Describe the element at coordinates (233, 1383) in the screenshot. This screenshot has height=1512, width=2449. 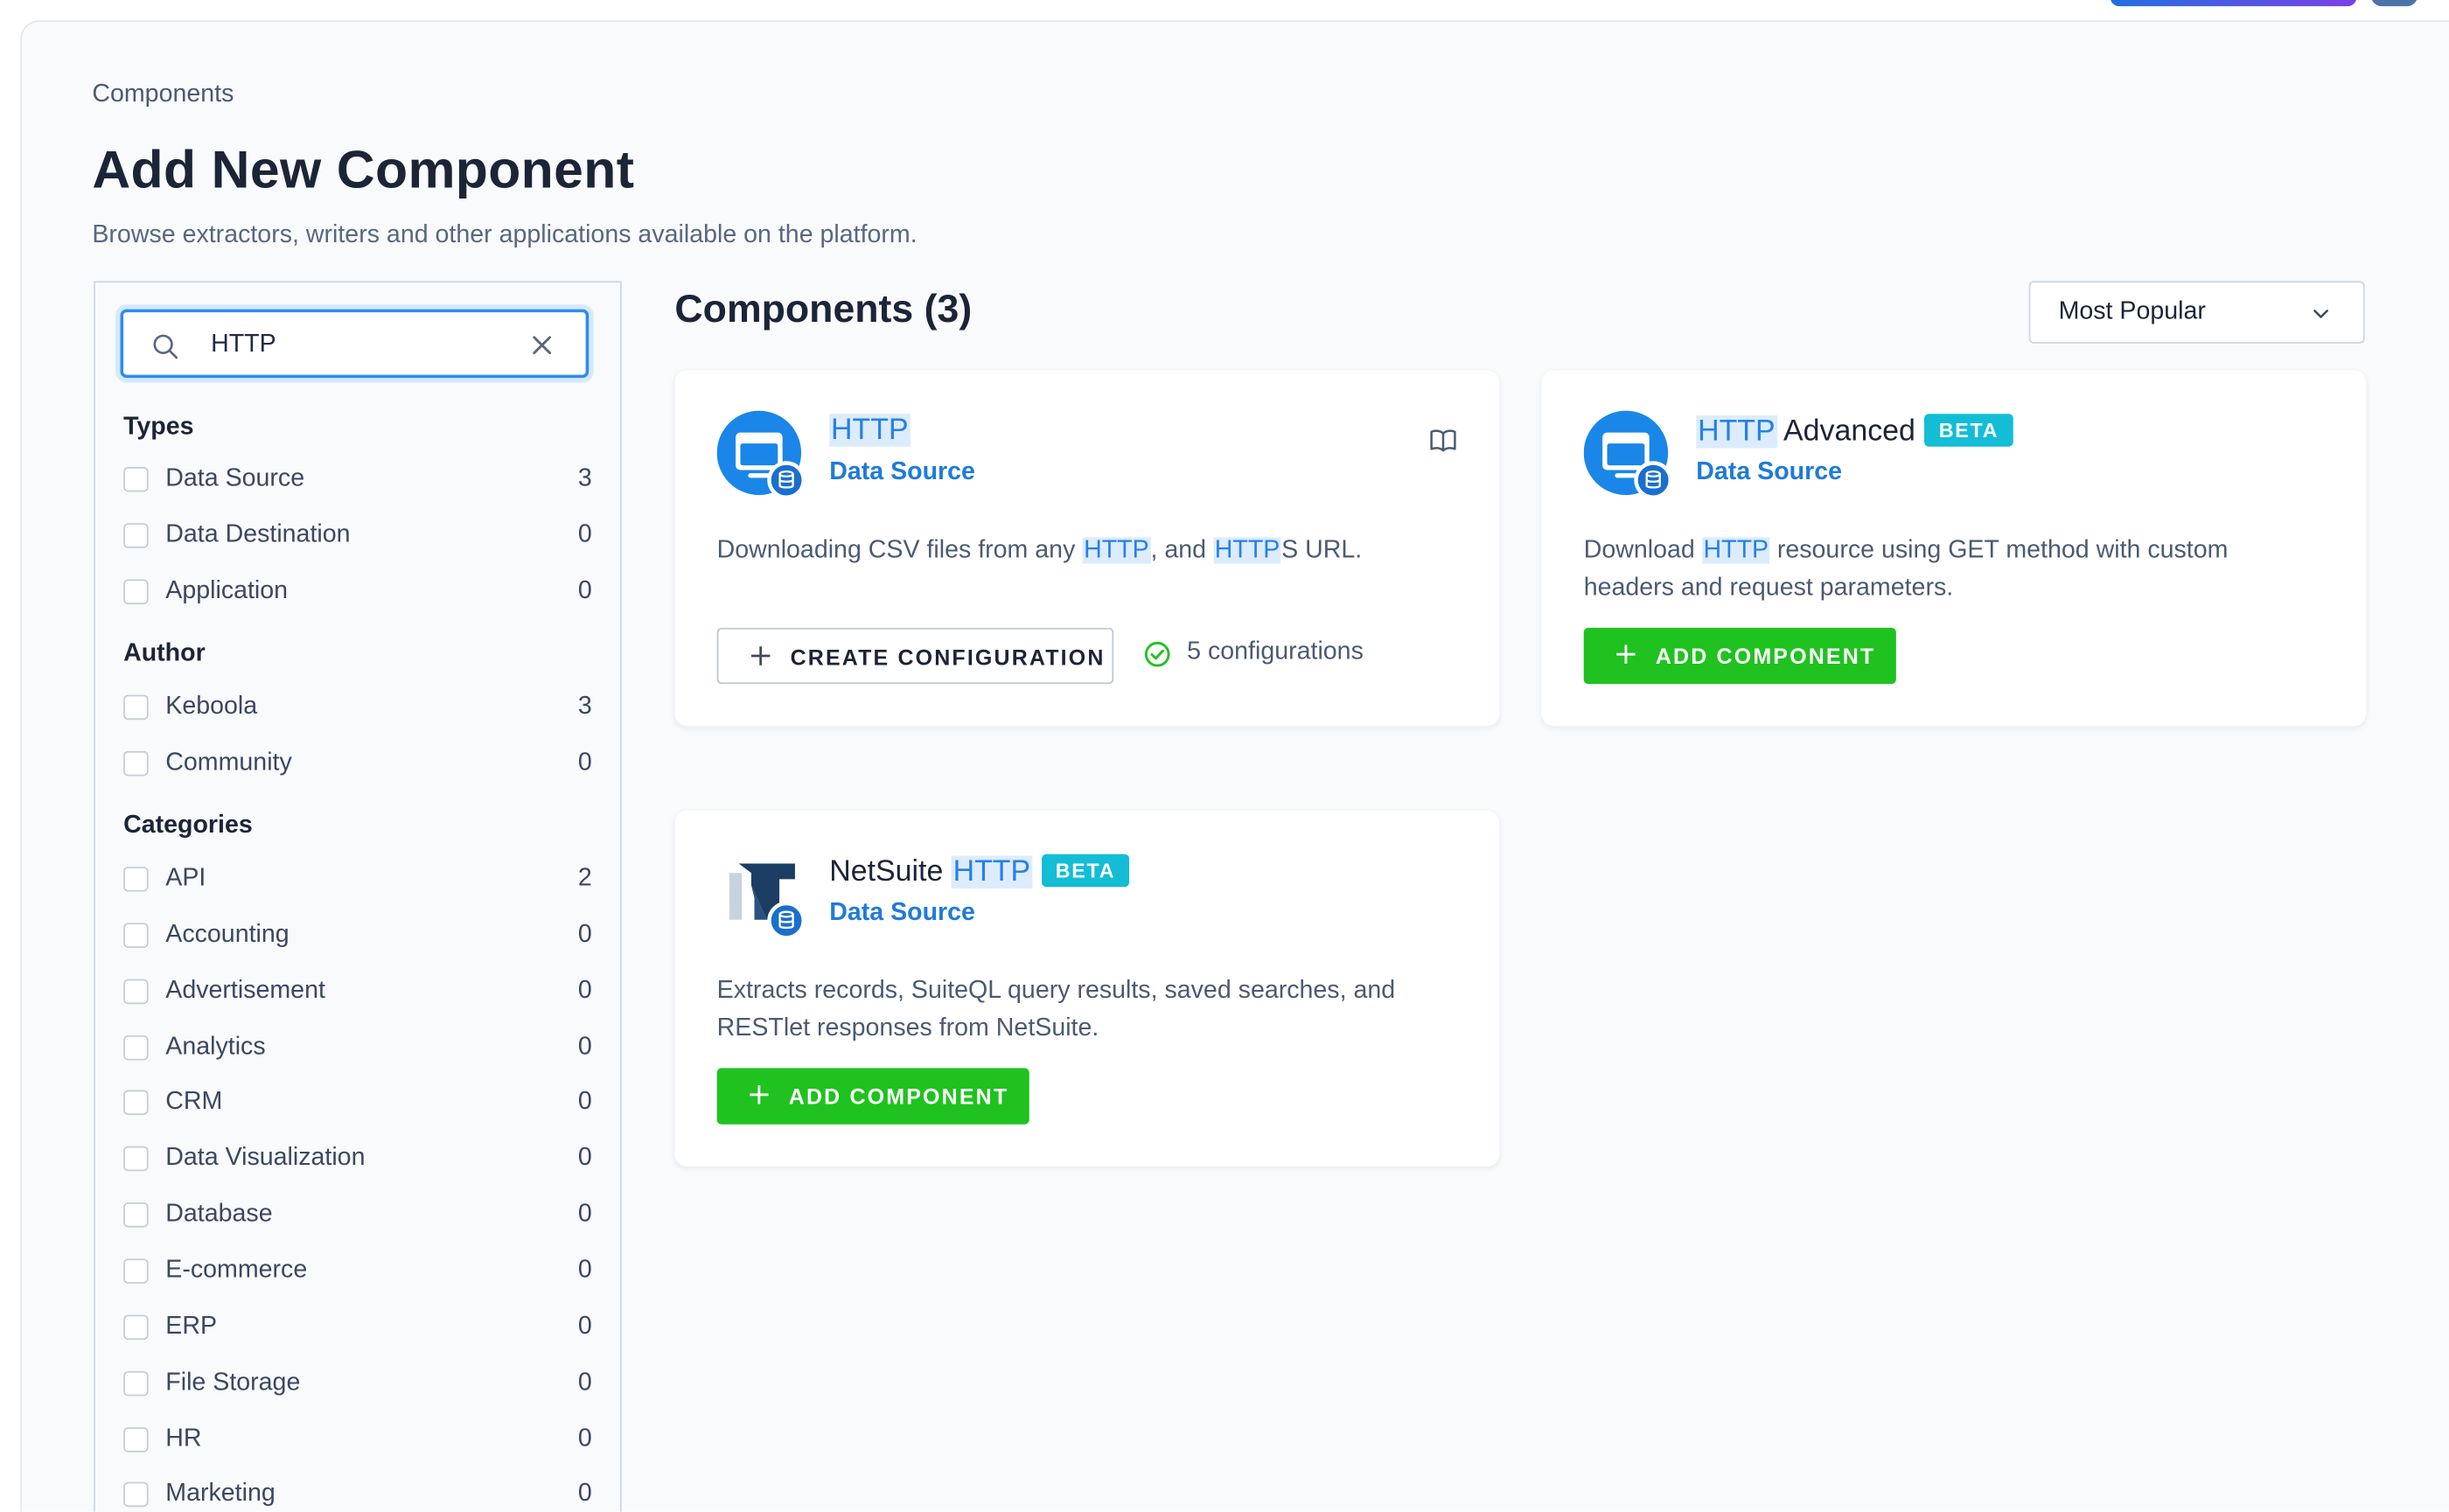
I see `filter-label: File Storage` at that location.